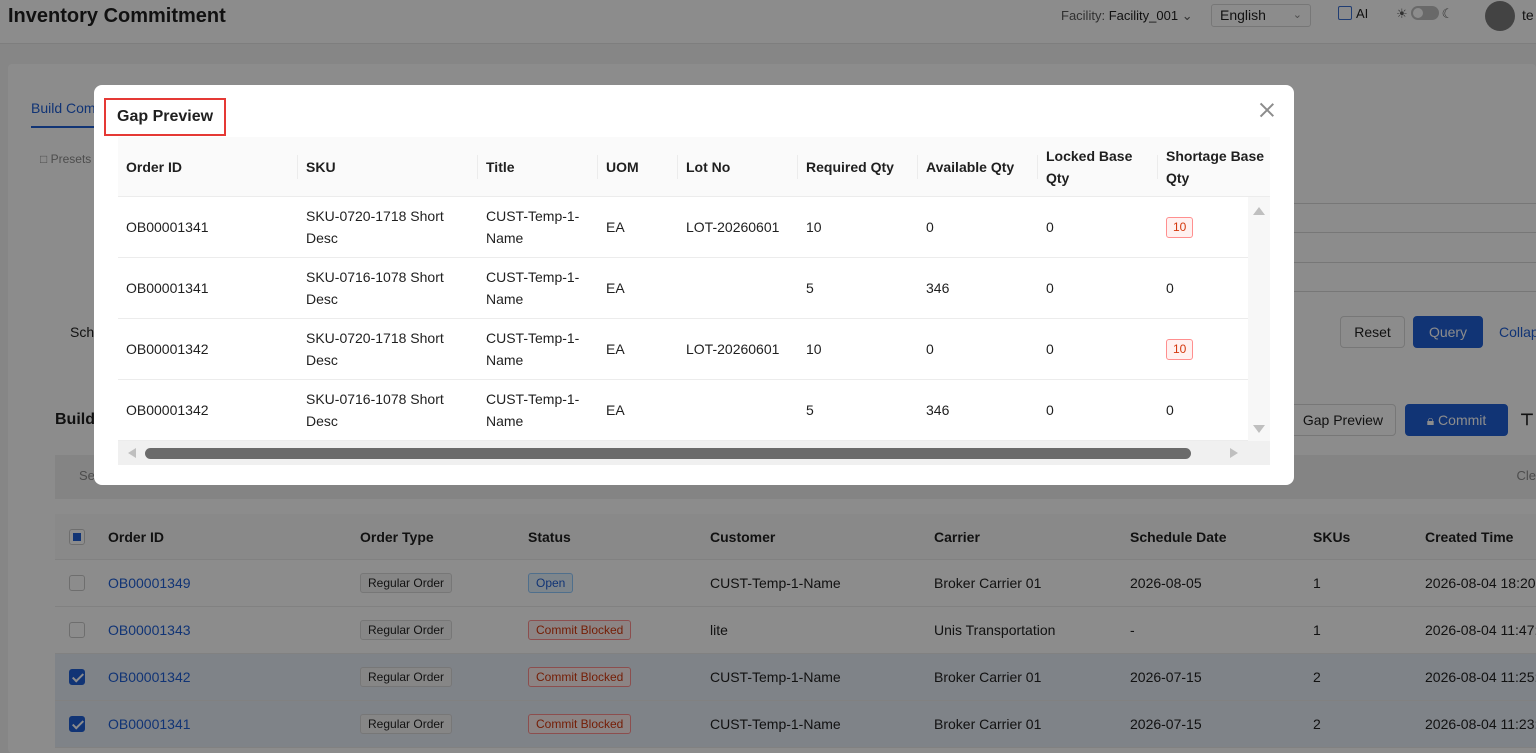 This screenshot has width=1536, height=753. What do you see at coordinates (1234, 453) in the screenshot?
I see `scroll-right-icon` at bounding box center [1234, 453].